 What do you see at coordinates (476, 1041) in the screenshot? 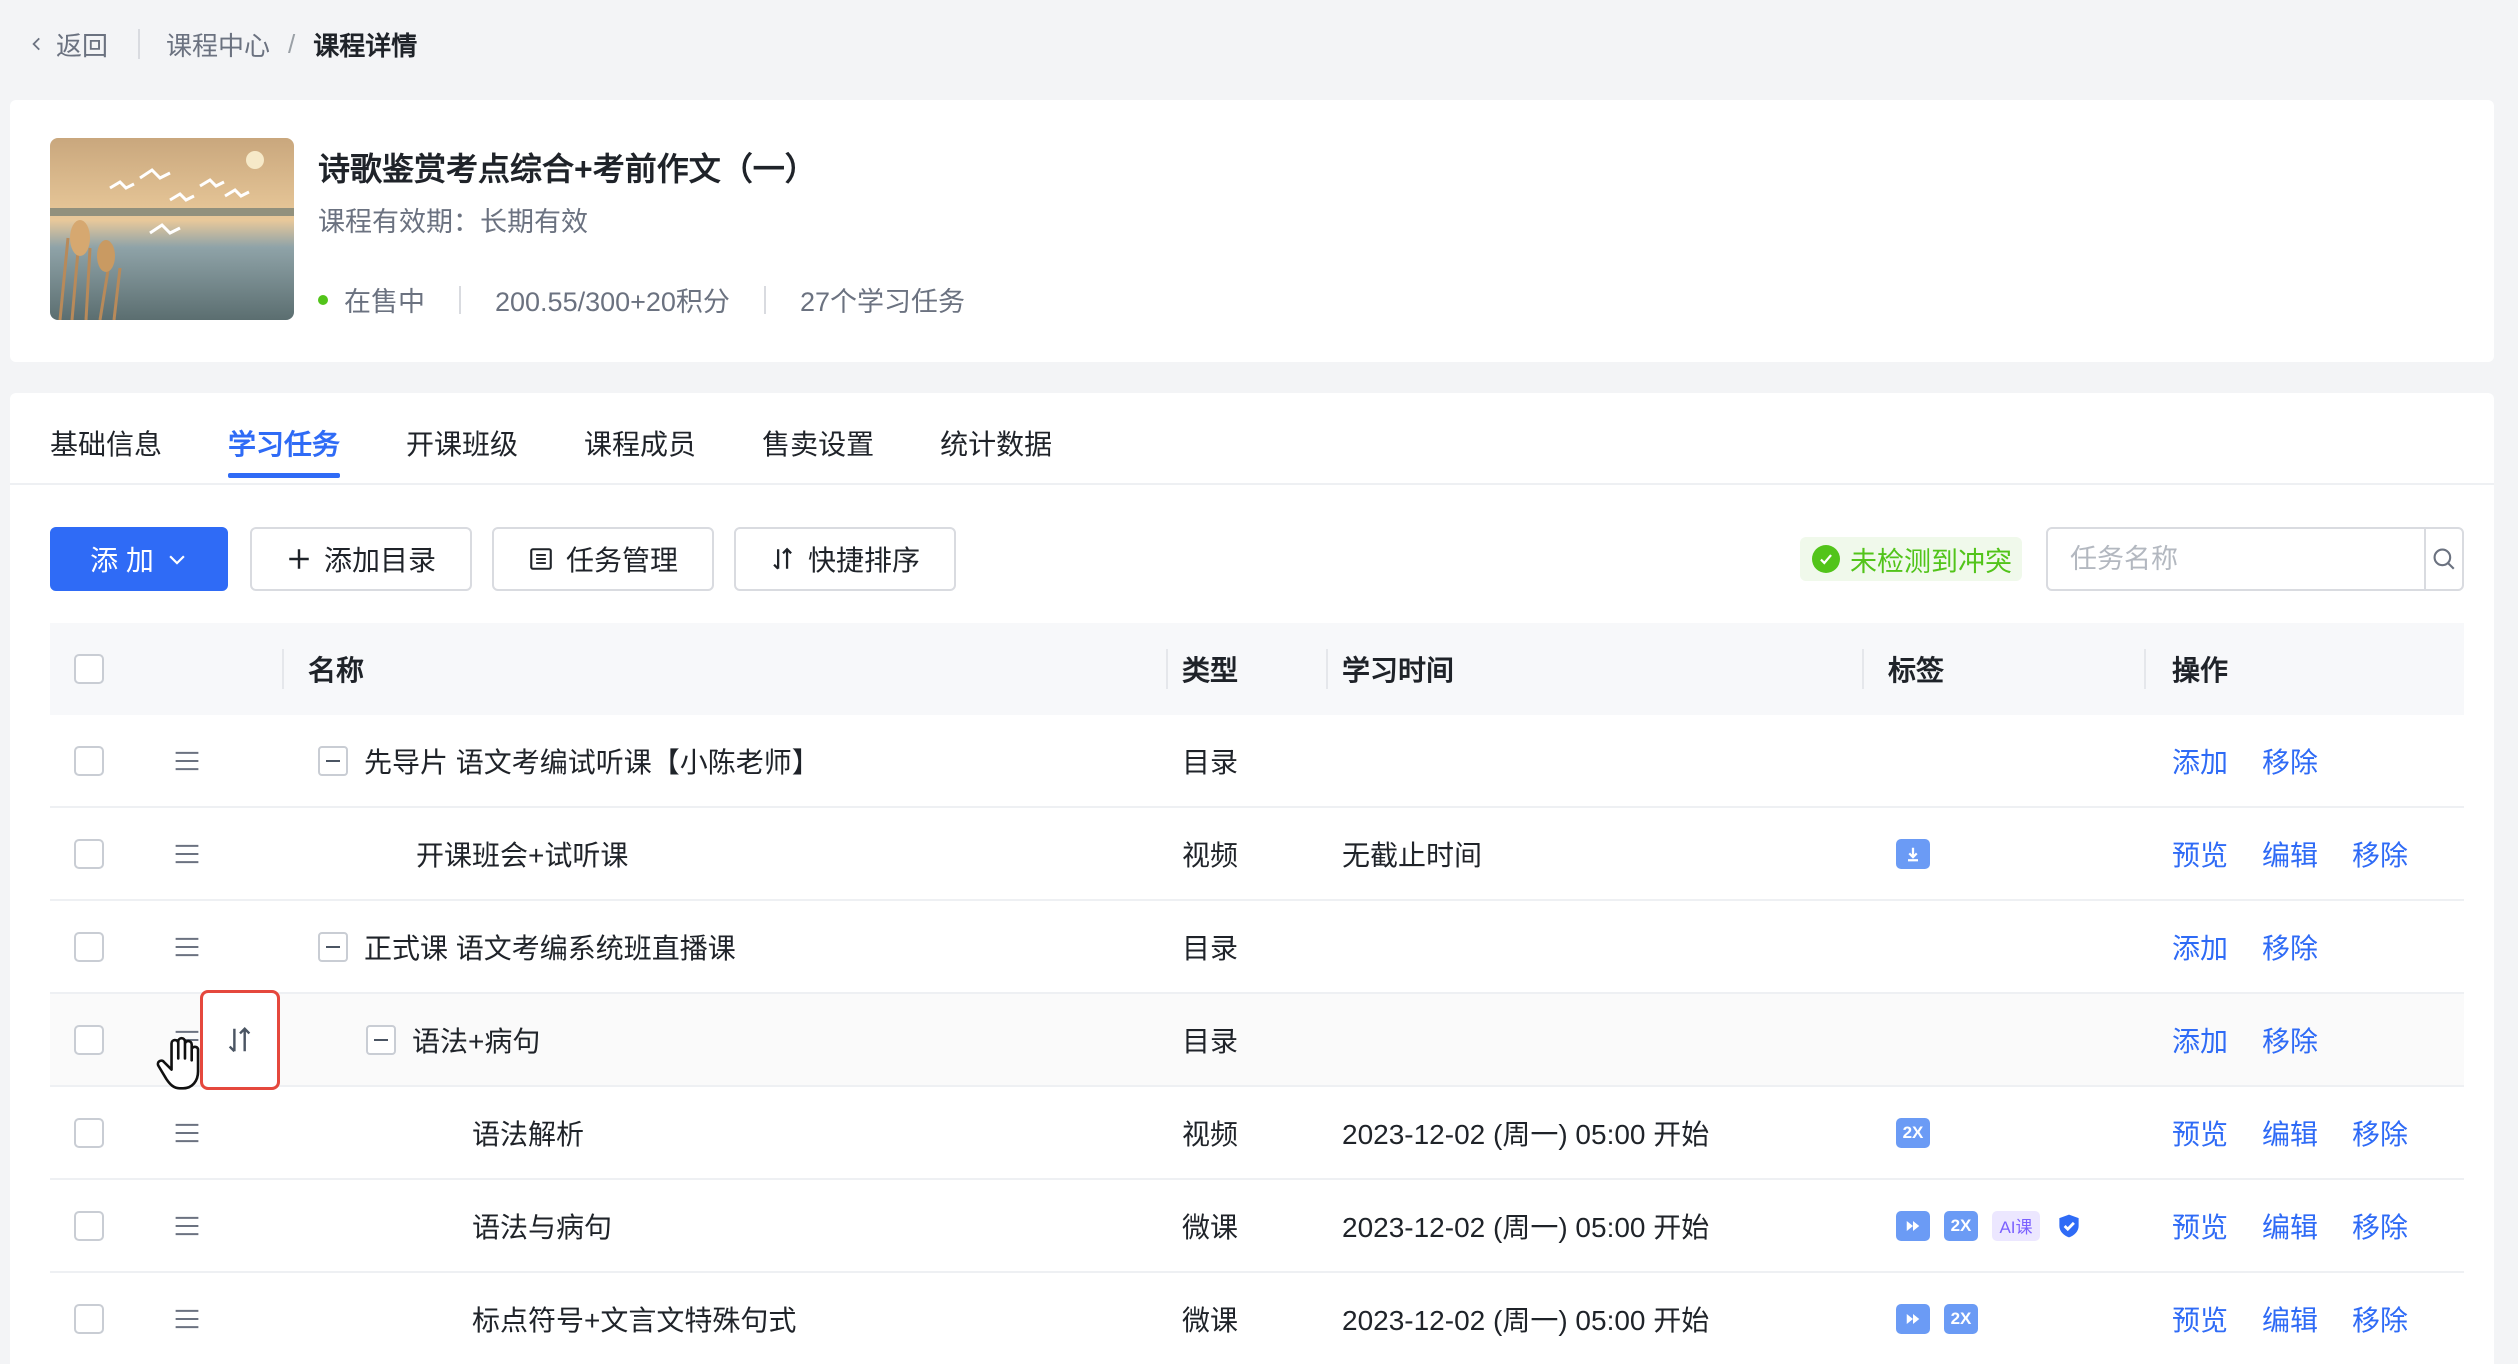
I see `row-name: 语法+病句` at bounding box center [476, 1041].